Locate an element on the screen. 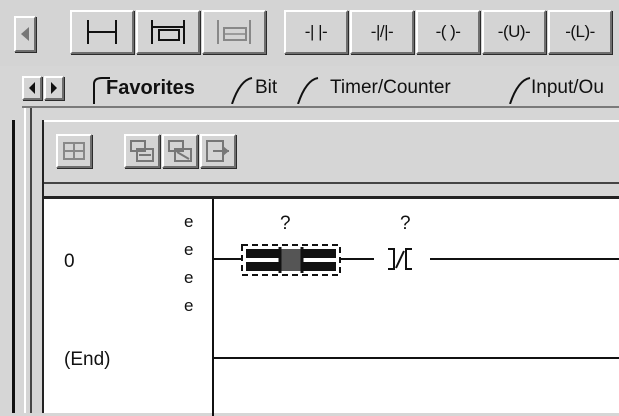 The width and height of the screenshot is (619, 416). branch-level-icon is located at coordinates (234, 32).